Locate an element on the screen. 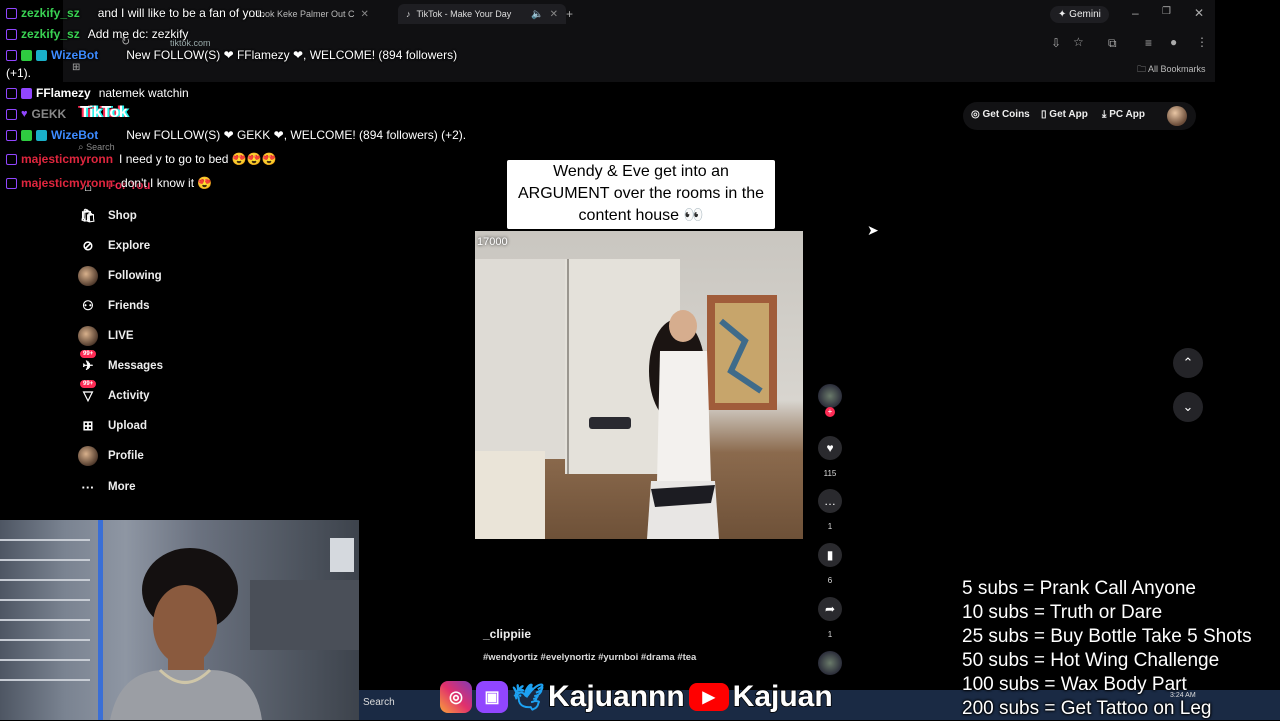 The image size is (1280, 721). nav-upload: ⊞ Upload is located at coordinates (112, 426).